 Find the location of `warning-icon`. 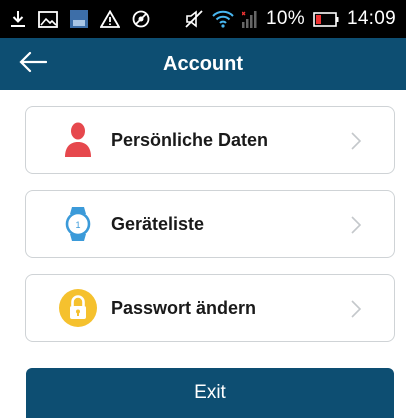

warning-icon is located at coordinates (110, 19).